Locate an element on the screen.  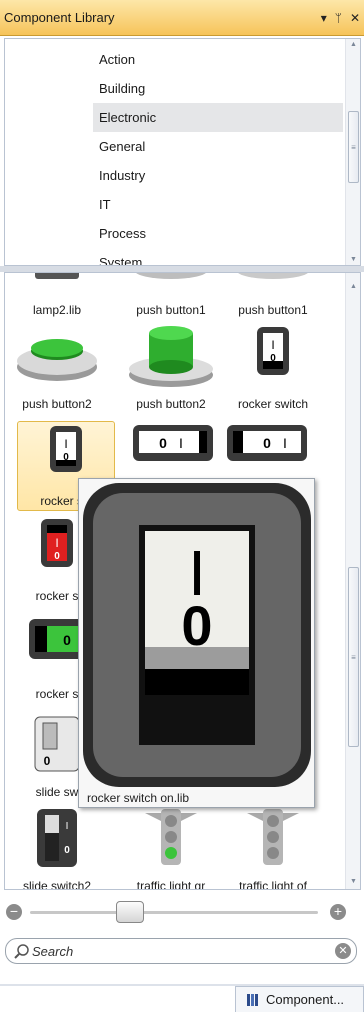
search-icon is located at coordinates (21, 951).